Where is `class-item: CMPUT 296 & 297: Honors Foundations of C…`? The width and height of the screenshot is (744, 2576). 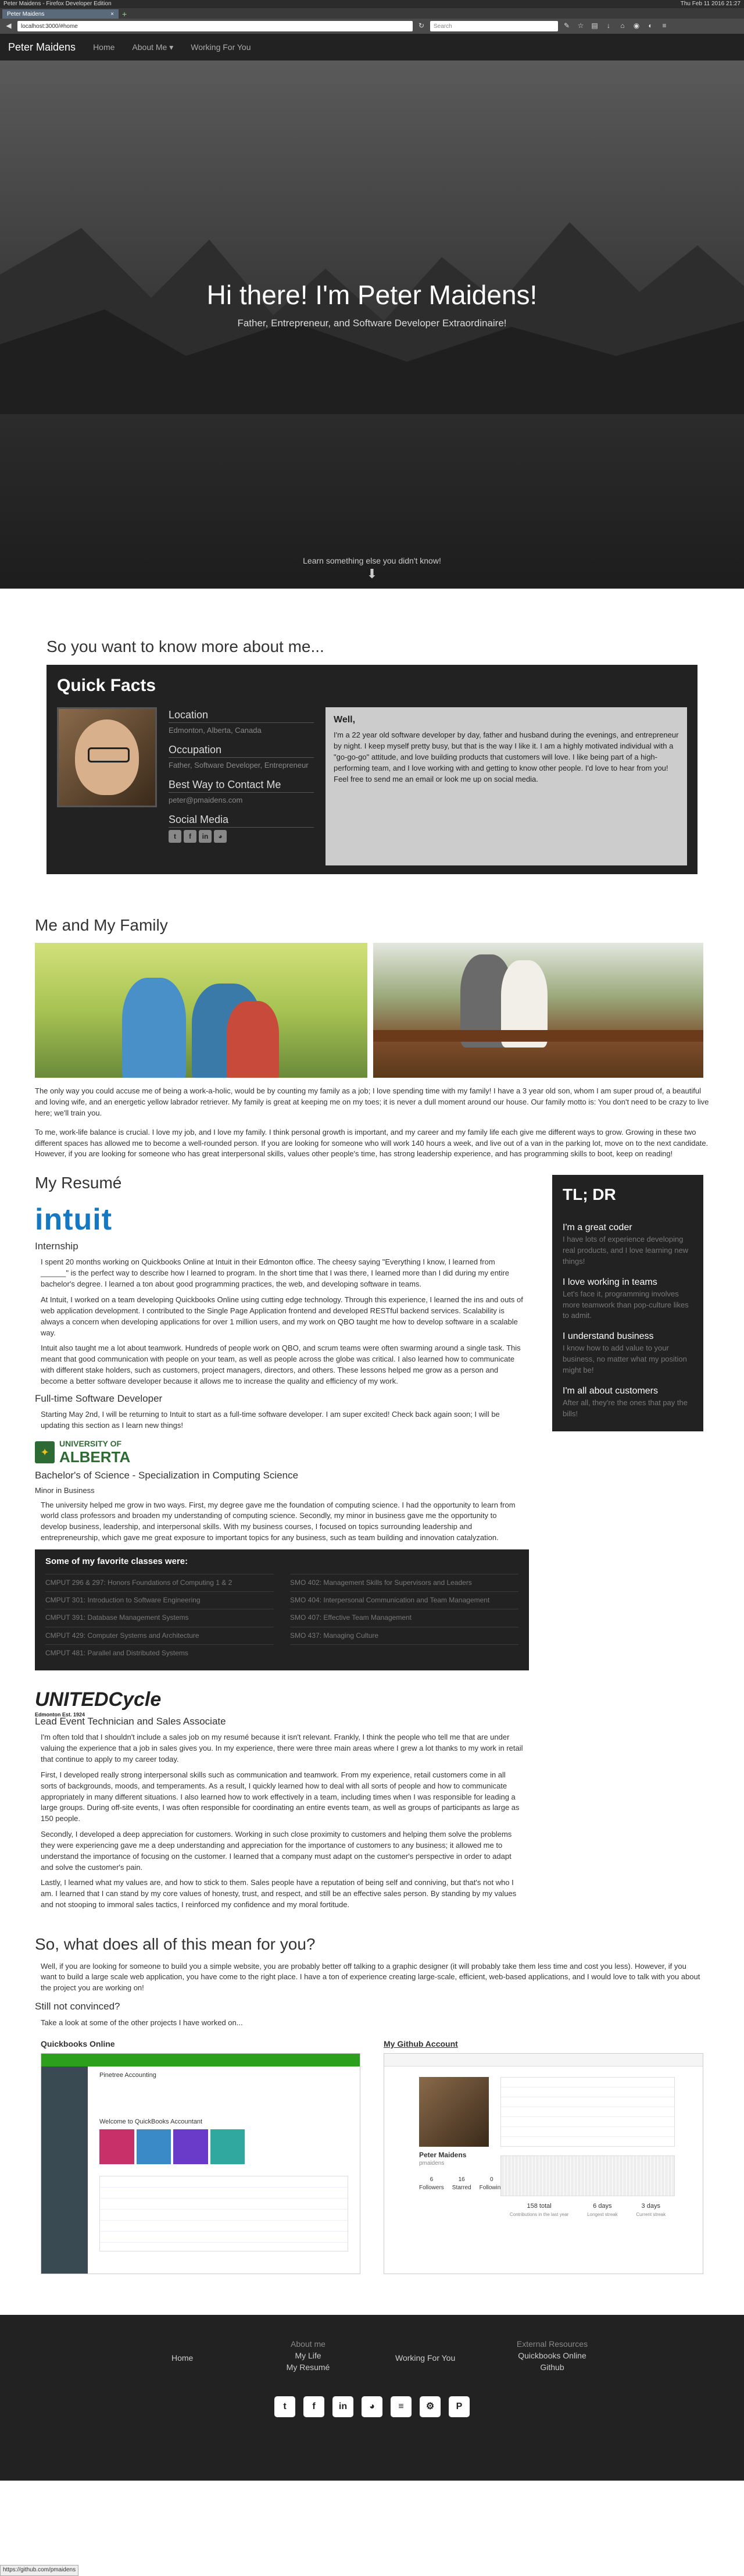
class-item: CMPUT 296 & 297: Honors Foundations of C… is located at coordinates (160, 1582).